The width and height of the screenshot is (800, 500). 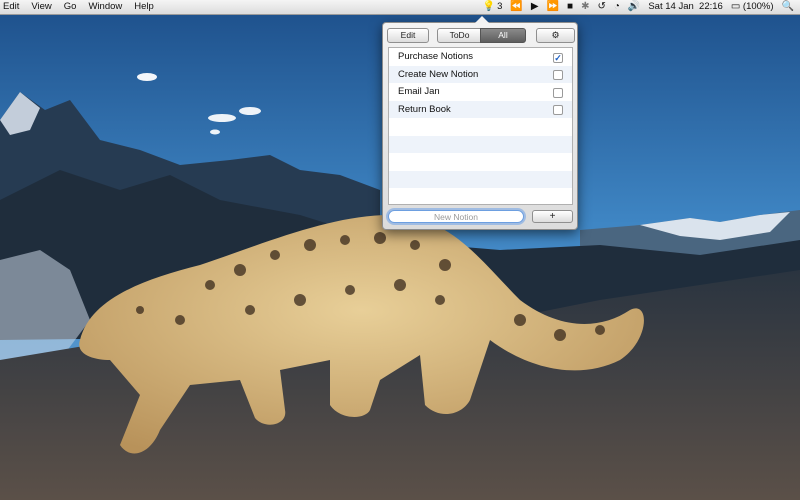 What do you see at coordinates (419, 91) in the screenshot?
I see `item-label: Email Jan` at bounding box center [419, 91].